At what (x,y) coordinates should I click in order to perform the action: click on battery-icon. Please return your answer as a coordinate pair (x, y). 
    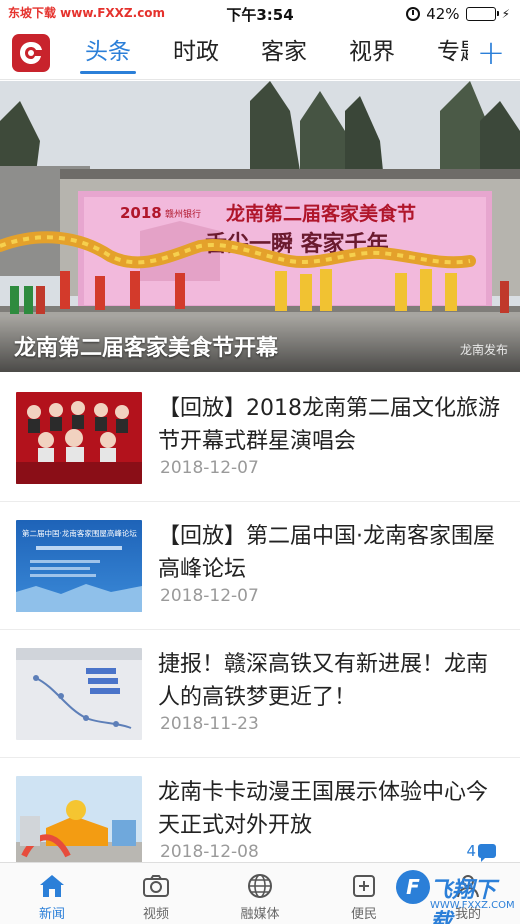
    Looking at the image, I should click on (482, 14).